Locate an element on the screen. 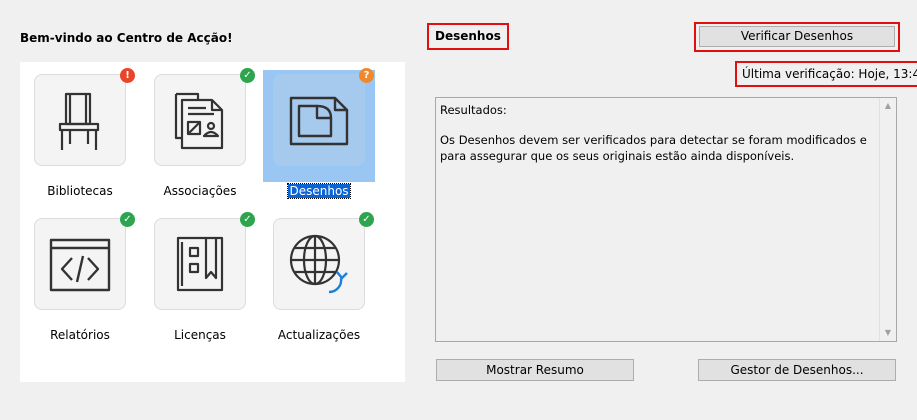 Image resolution: width=917 pixels, height=420 pixels. code-window-icon is located at coordinates (80, 265).